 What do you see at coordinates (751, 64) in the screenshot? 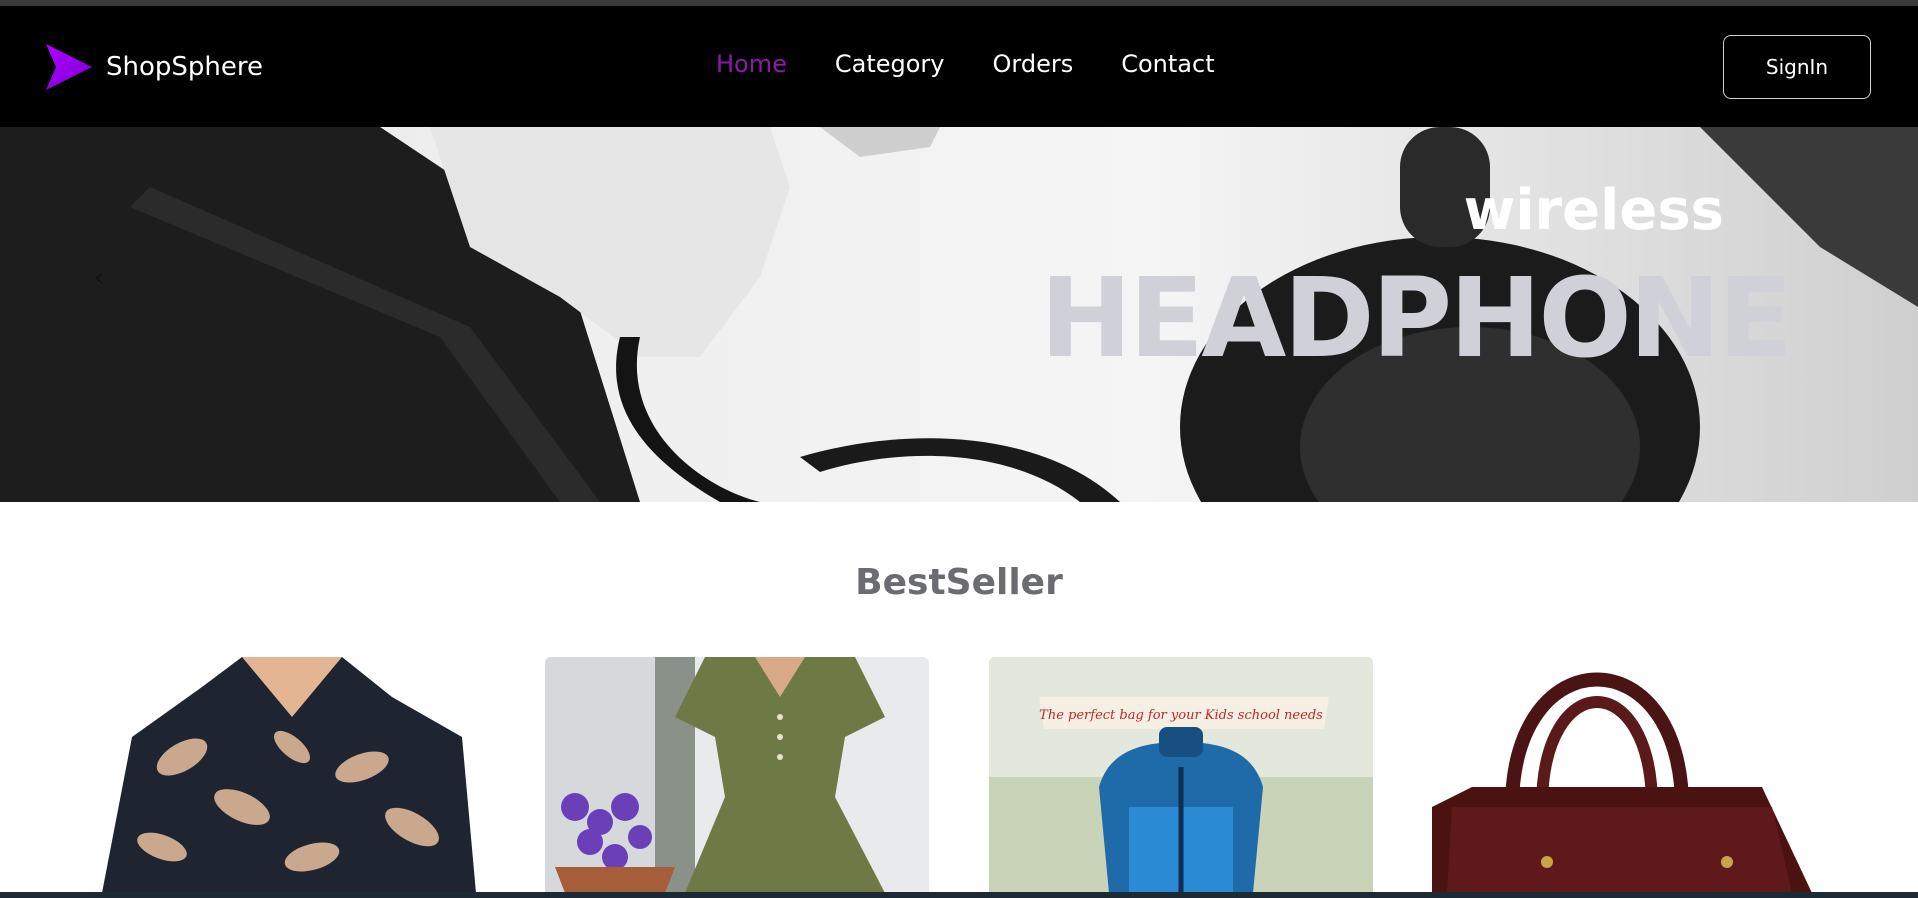
I see `nav-link-home: Home` at bounding box center [751, 64].